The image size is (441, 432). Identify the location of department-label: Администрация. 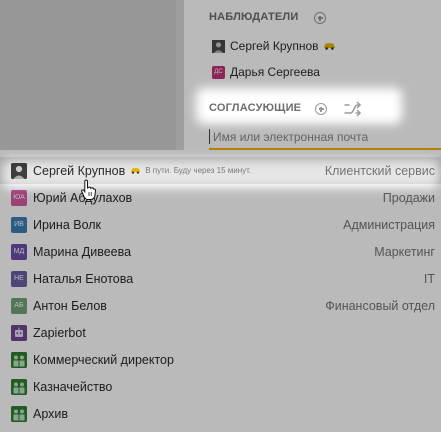
(389, 224).